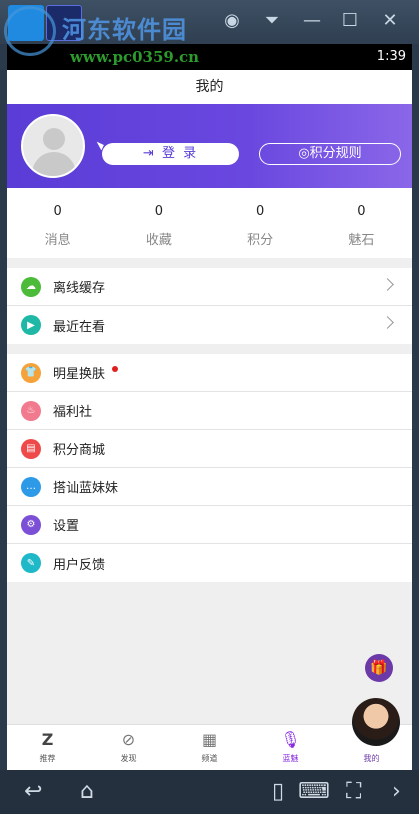  Describe the element at coordinates (312, 21) in the screenshot. I see `minimize-icon: —` at that location.